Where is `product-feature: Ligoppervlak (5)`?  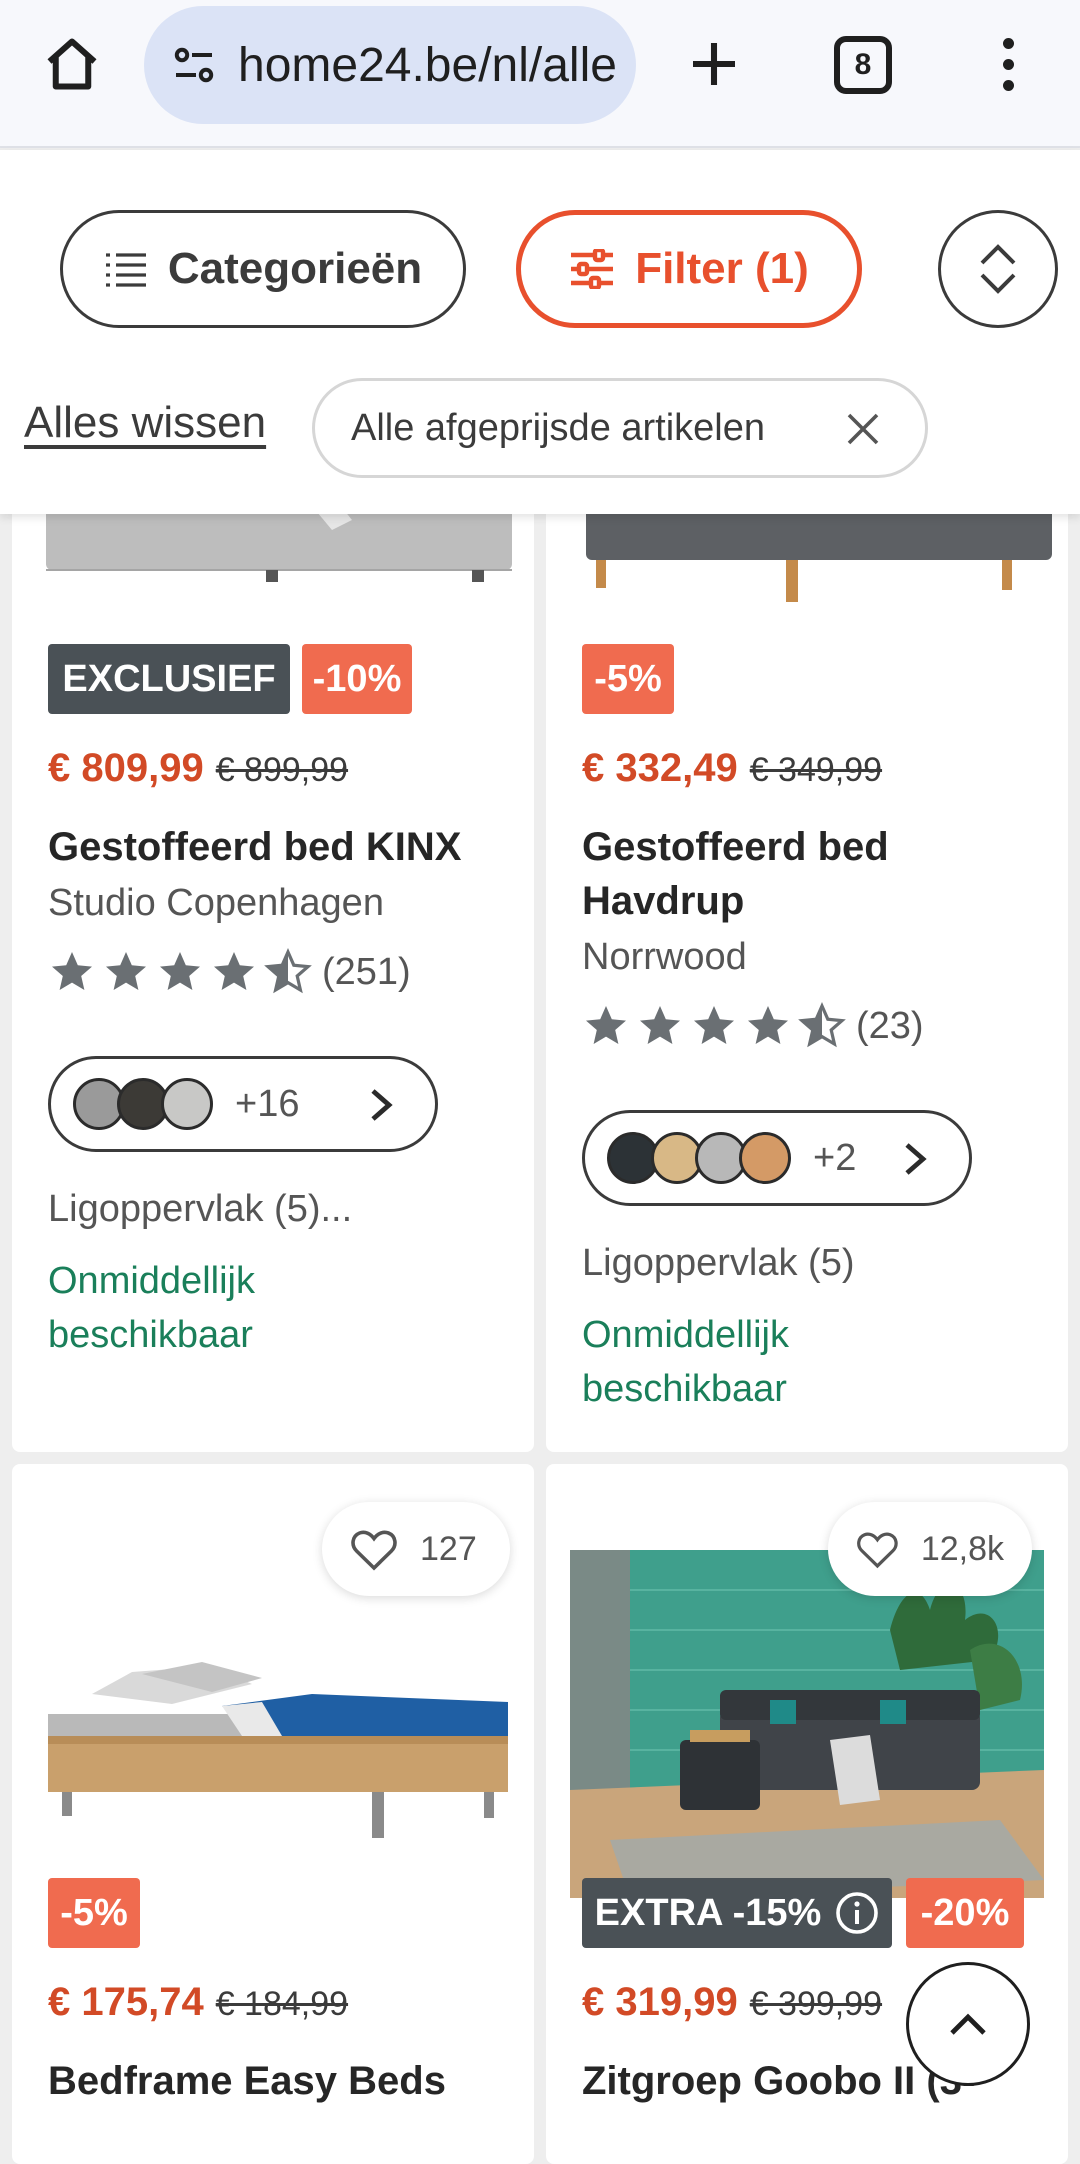 product-feature: Ligoppervlak (5) is located at coordinates (718, 1263).